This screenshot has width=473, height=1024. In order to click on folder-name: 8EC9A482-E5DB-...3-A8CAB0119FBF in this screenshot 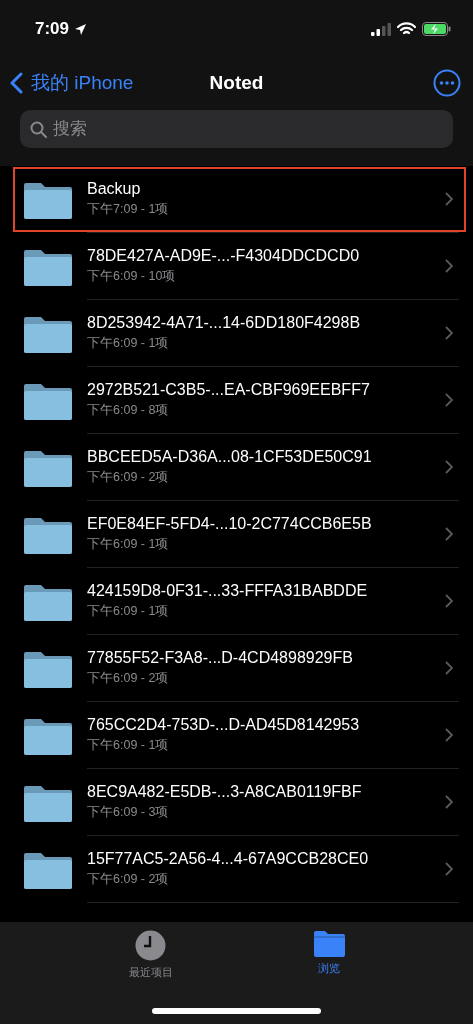, I will do `click(224, 792)`.